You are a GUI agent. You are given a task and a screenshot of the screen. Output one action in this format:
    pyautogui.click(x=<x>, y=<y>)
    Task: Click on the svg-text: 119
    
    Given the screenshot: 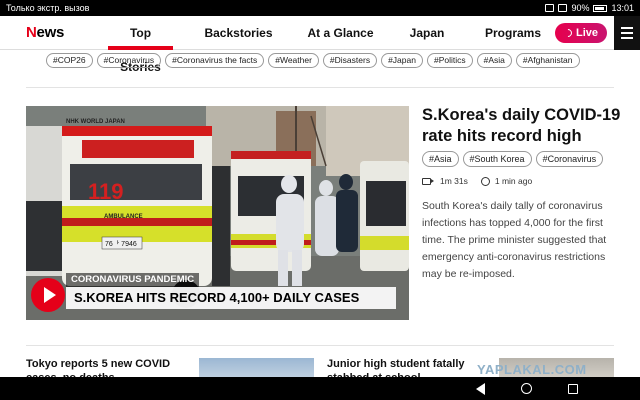 What is the action you would take?
    pyautogui.click(x=106, y=191)
    